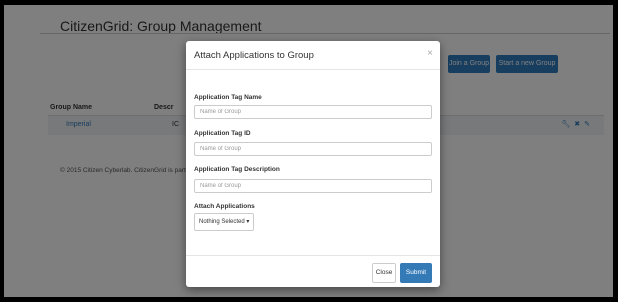  I want to click on close-button: Close, so click(384, 273).